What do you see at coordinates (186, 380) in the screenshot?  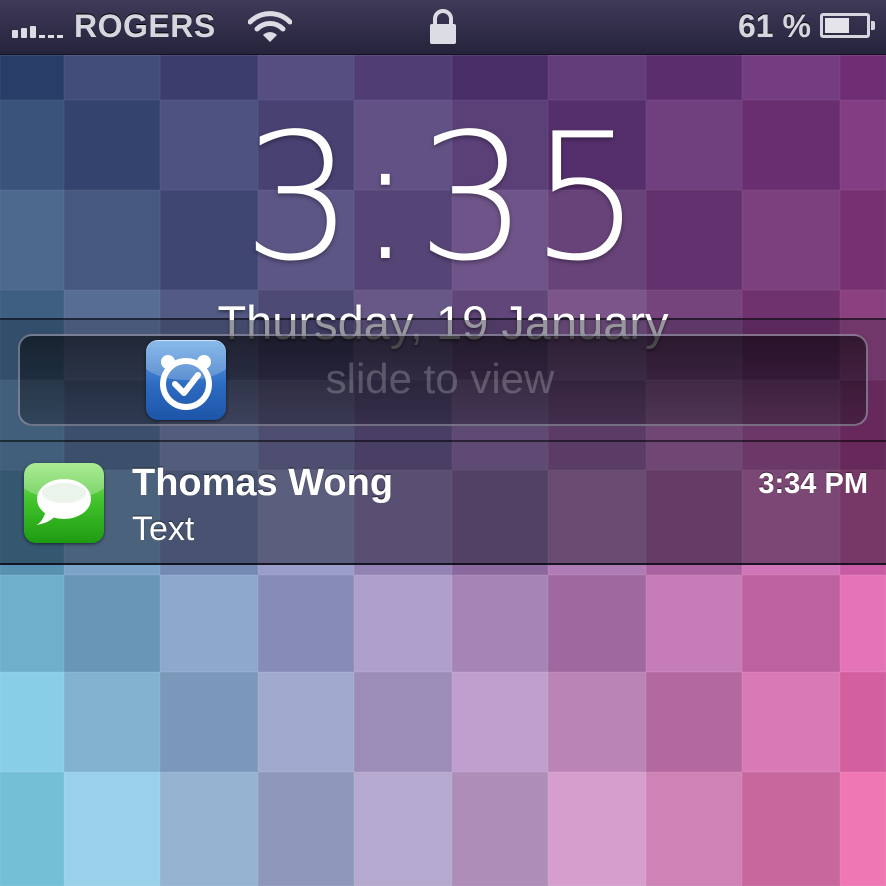 I see `clock-app-icon` at bounding box center [186, 380].